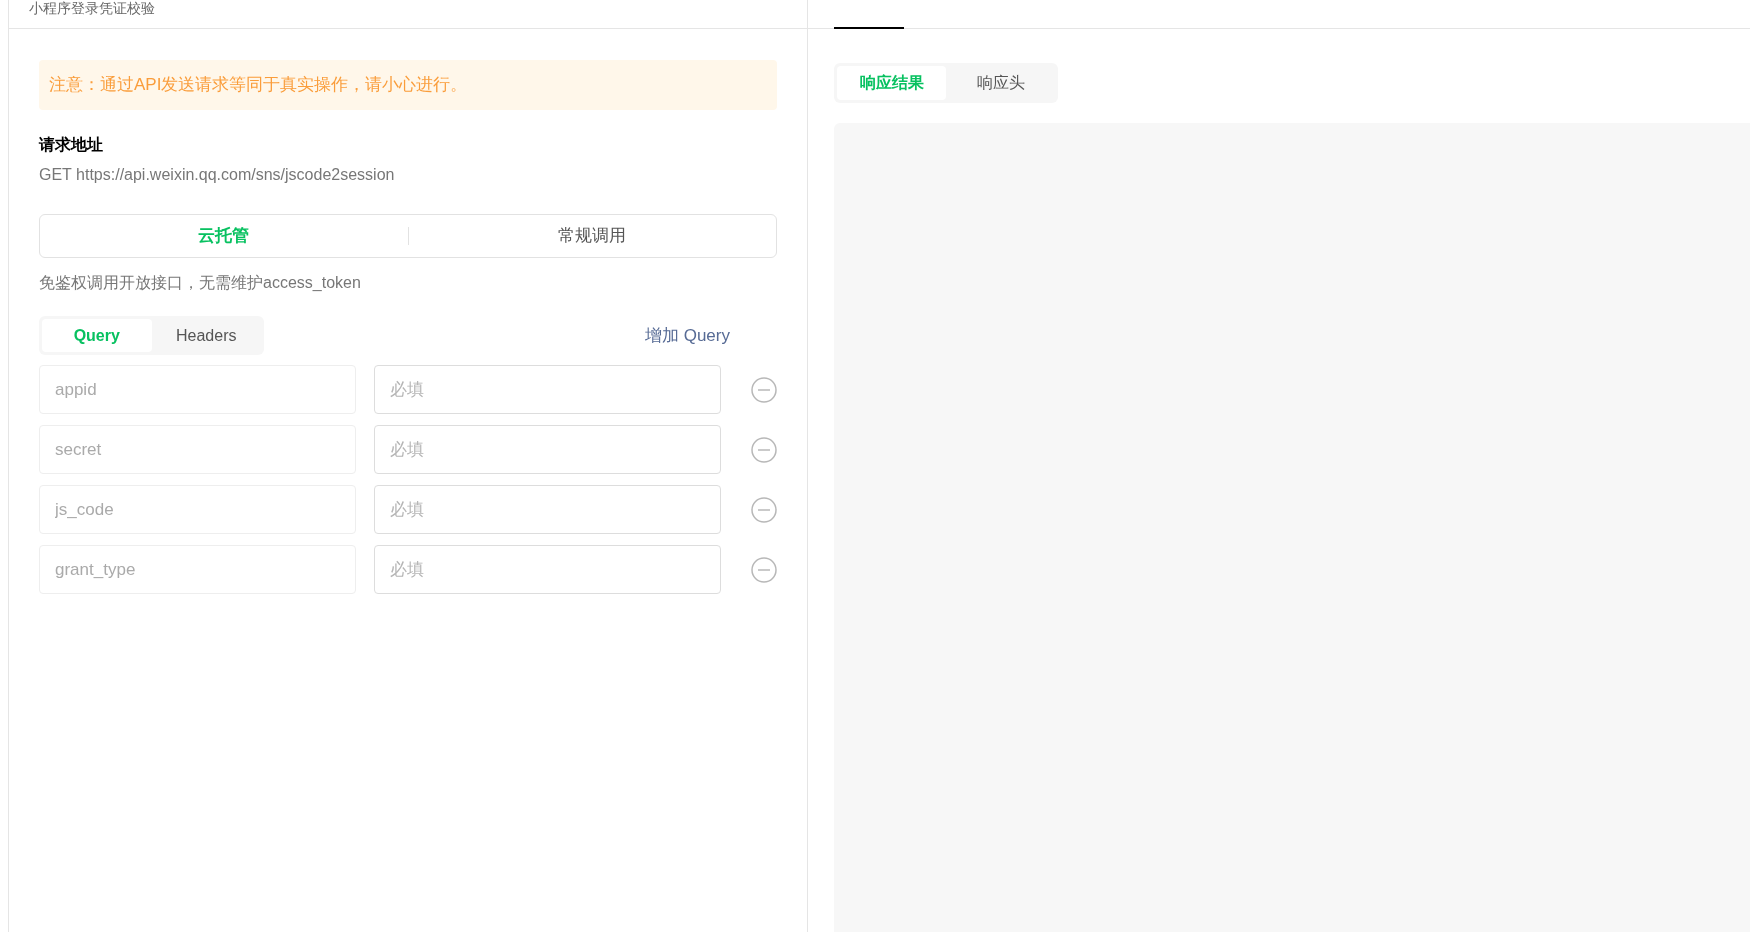 The height and width of the screenshot is (932, 1750). Describe the element at coordinates (197, 449) in the screenshot. I see `key-field: secret` at that location.